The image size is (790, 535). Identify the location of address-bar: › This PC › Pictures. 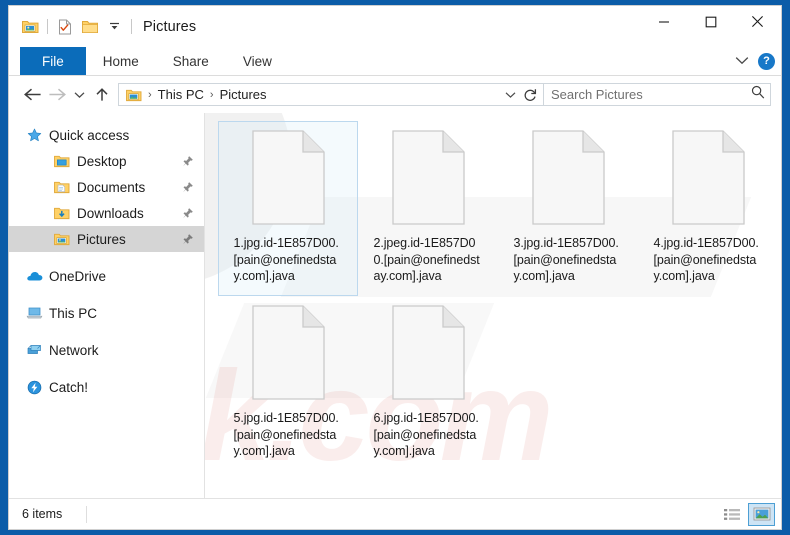
(331, 94).